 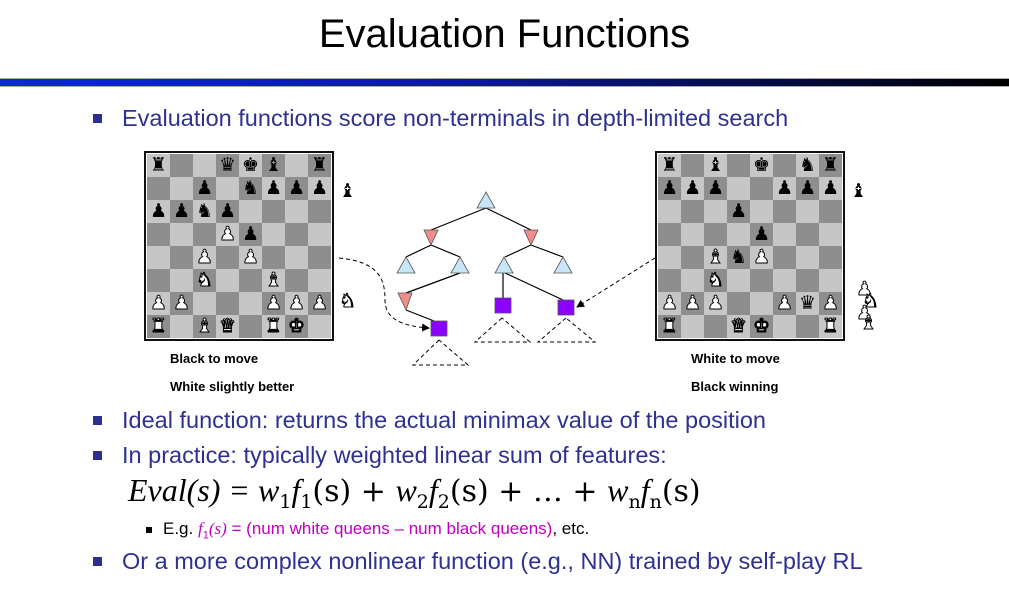 I want to click on tree-edges, so click(x=484, y=264).